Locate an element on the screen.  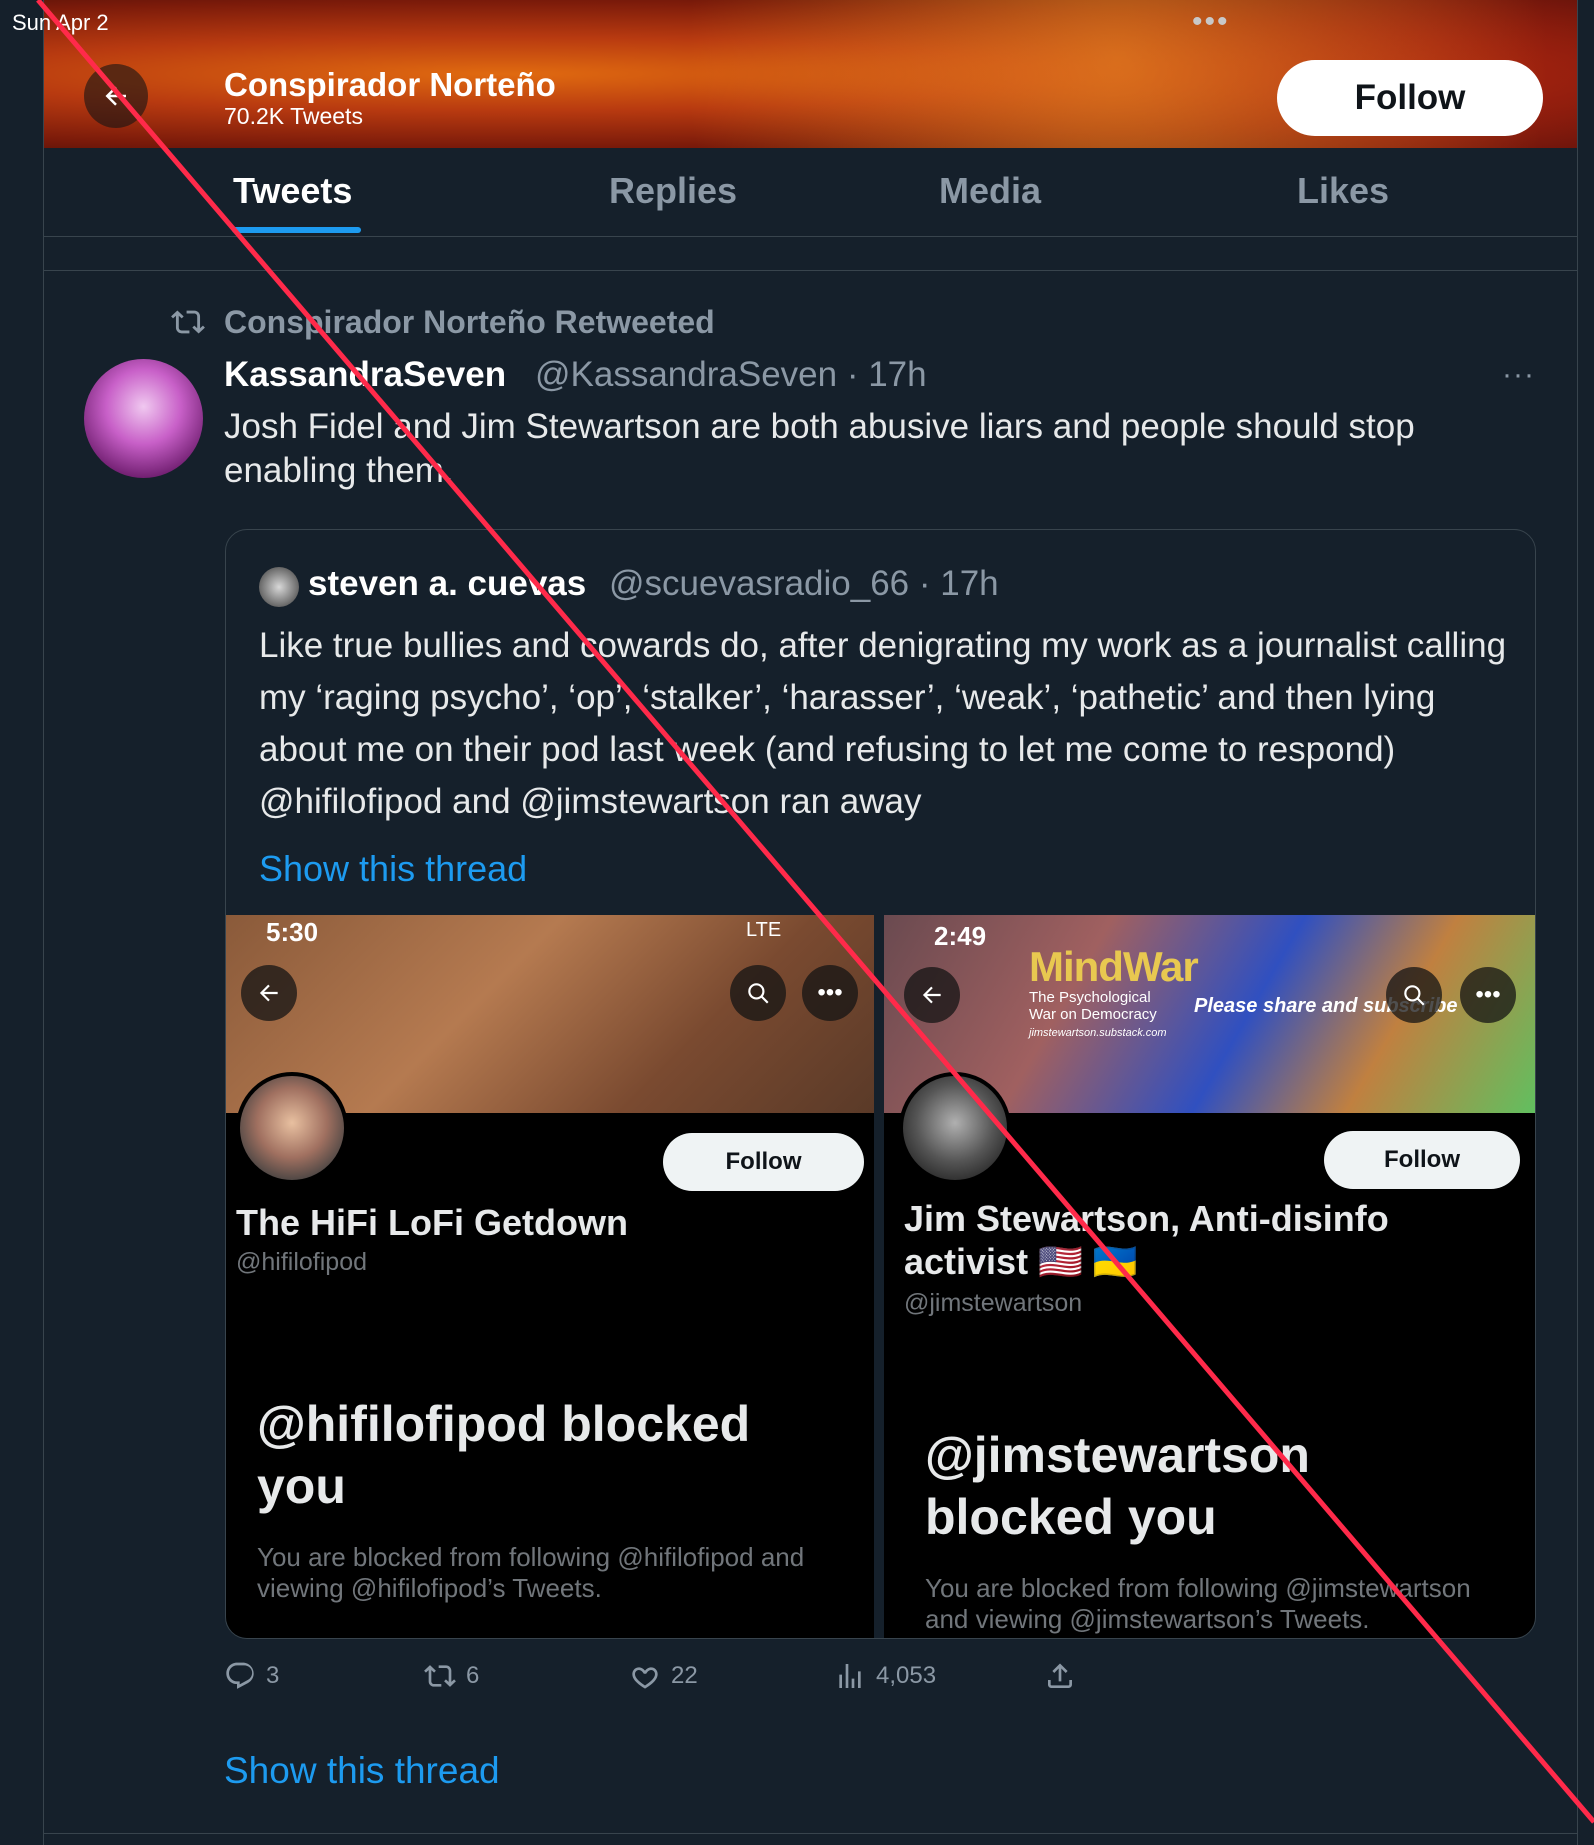
back-button is located at coordinates (116, 96).